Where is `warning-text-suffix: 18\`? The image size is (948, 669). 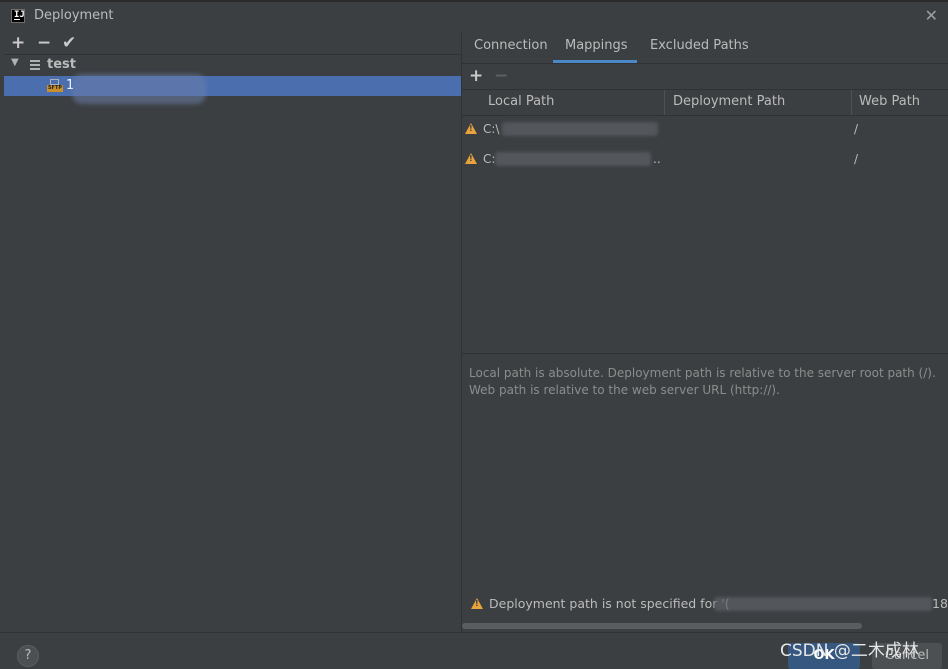 warning-text-suffix: 18\ is located at coordinates (940, 603).